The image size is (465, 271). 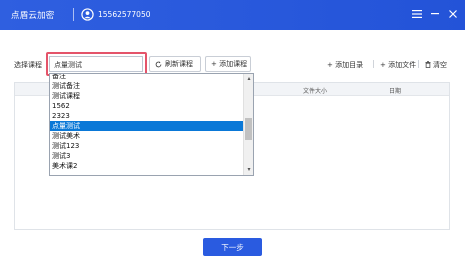 I want to click on column-file-size: 文件大小, so click(x=315, y=91).